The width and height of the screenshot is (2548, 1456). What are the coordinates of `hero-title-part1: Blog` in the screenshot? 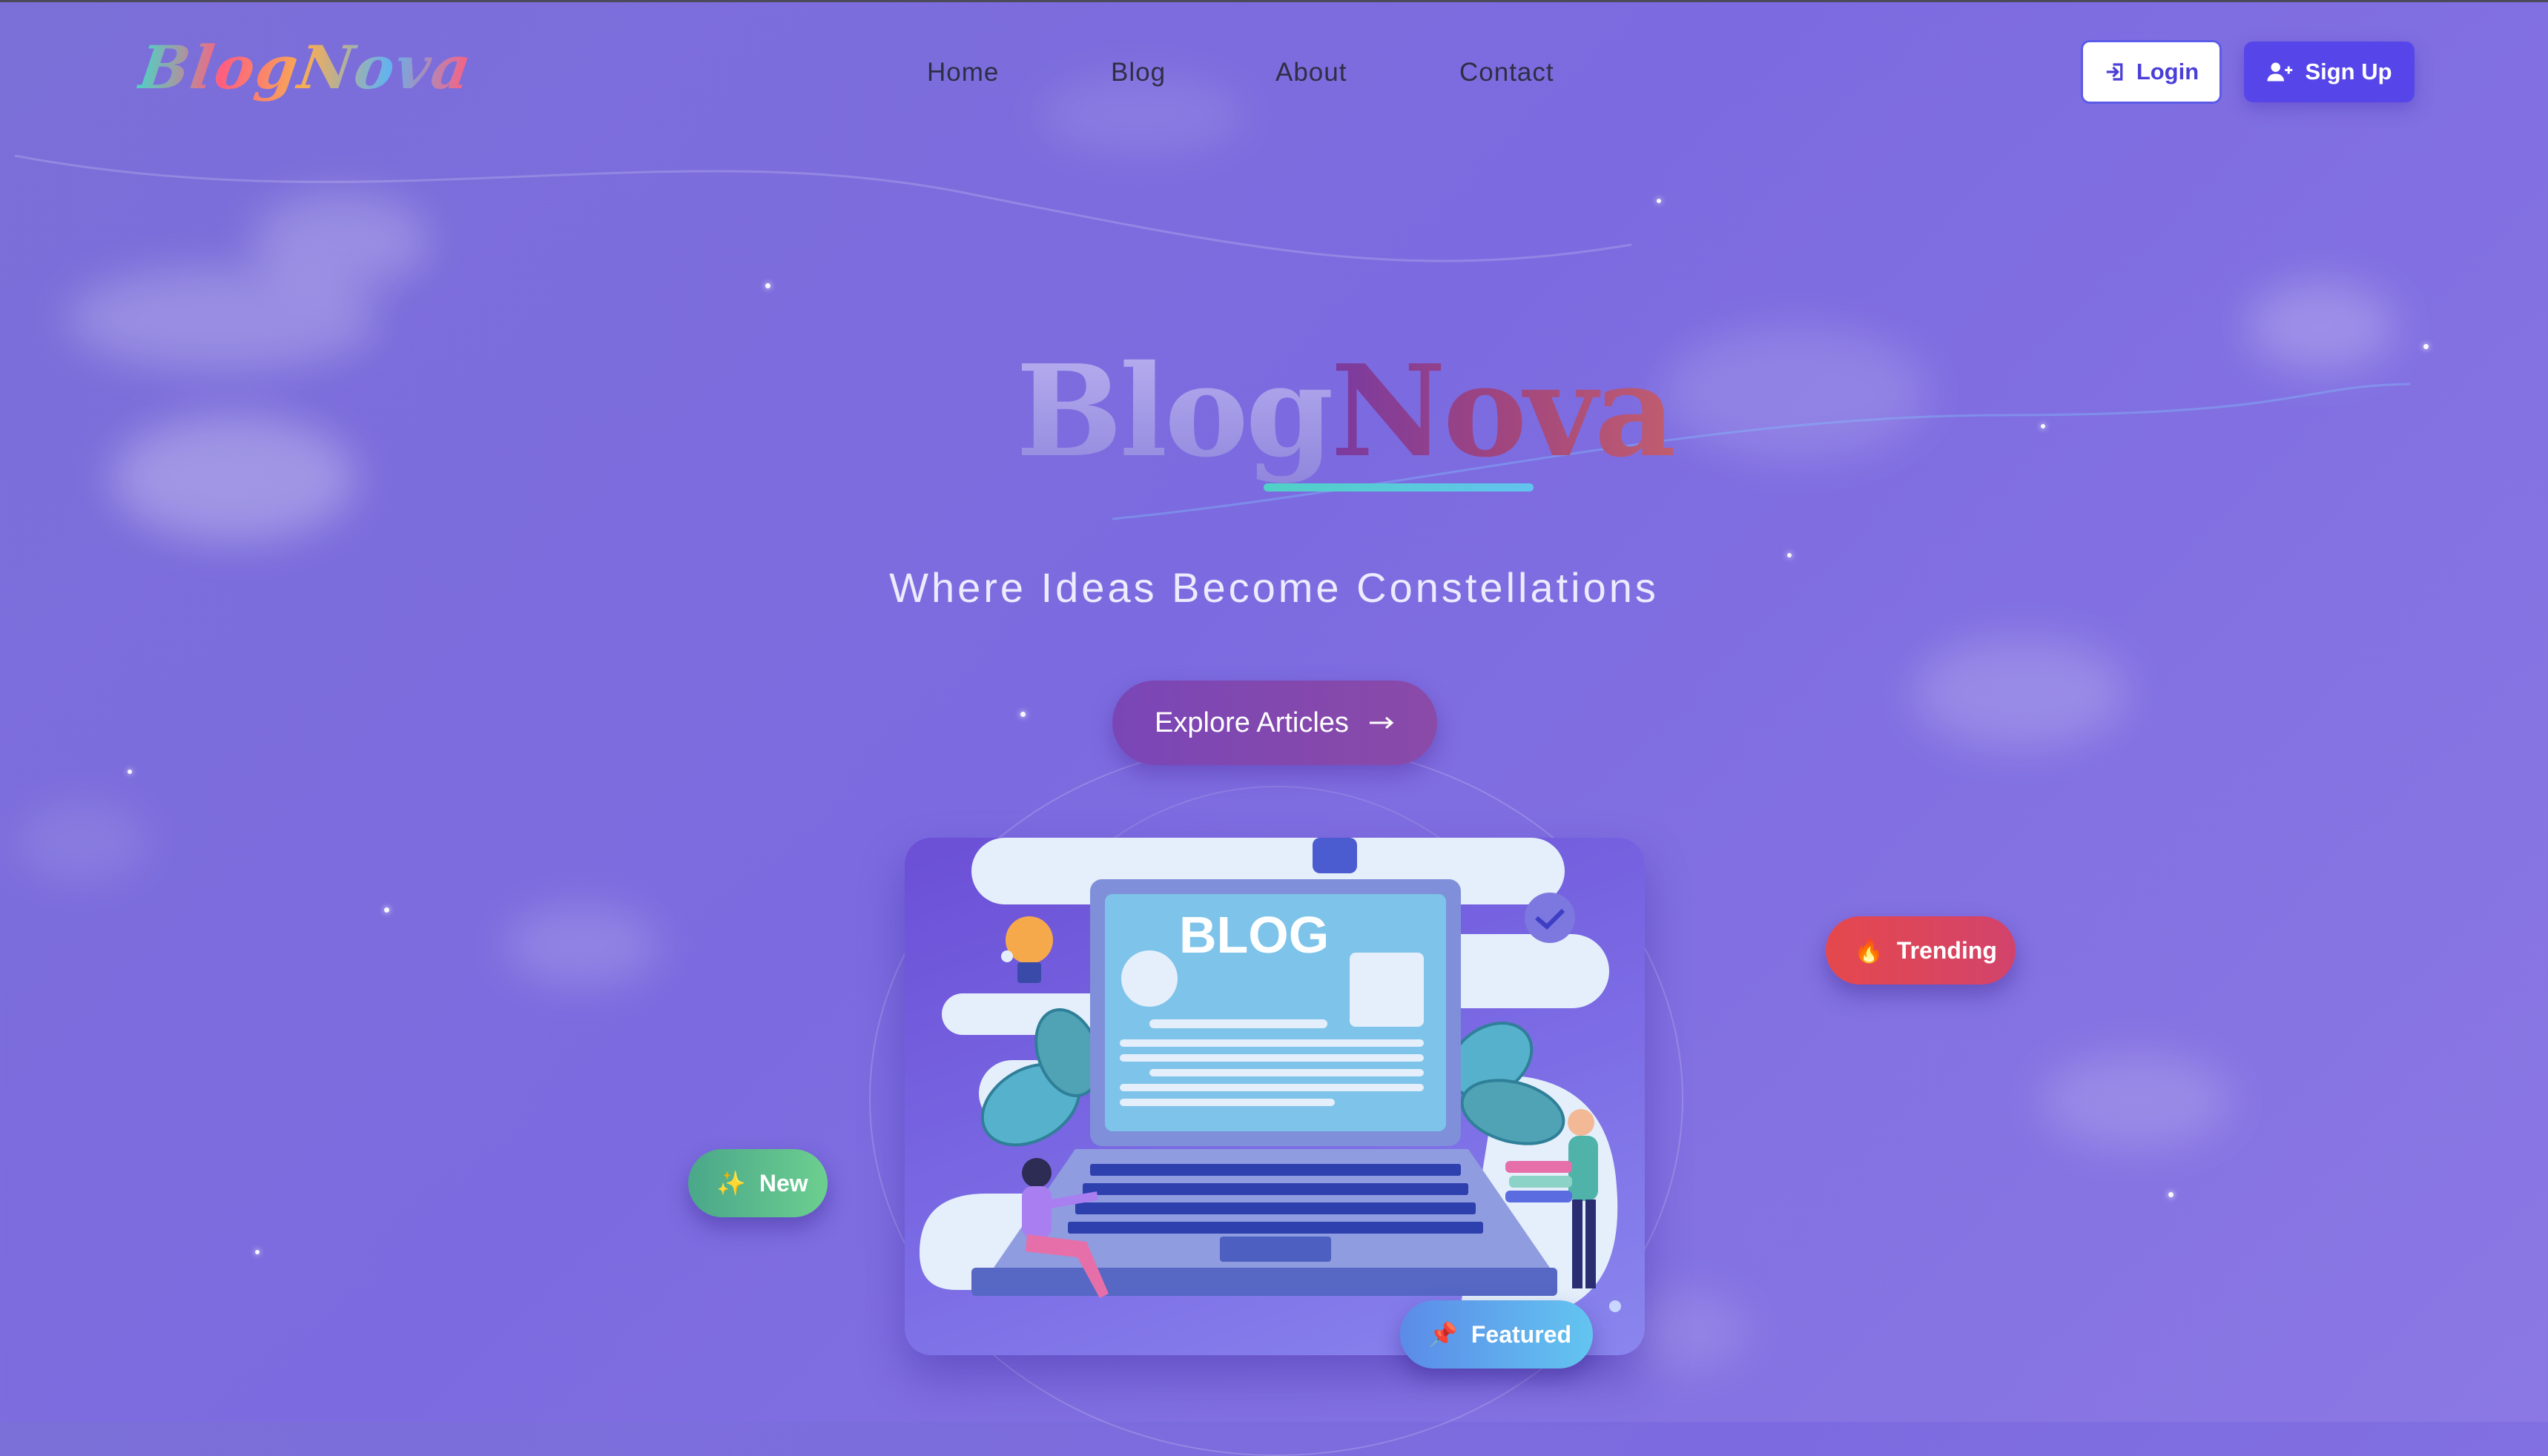 It's located at (1175, 412).